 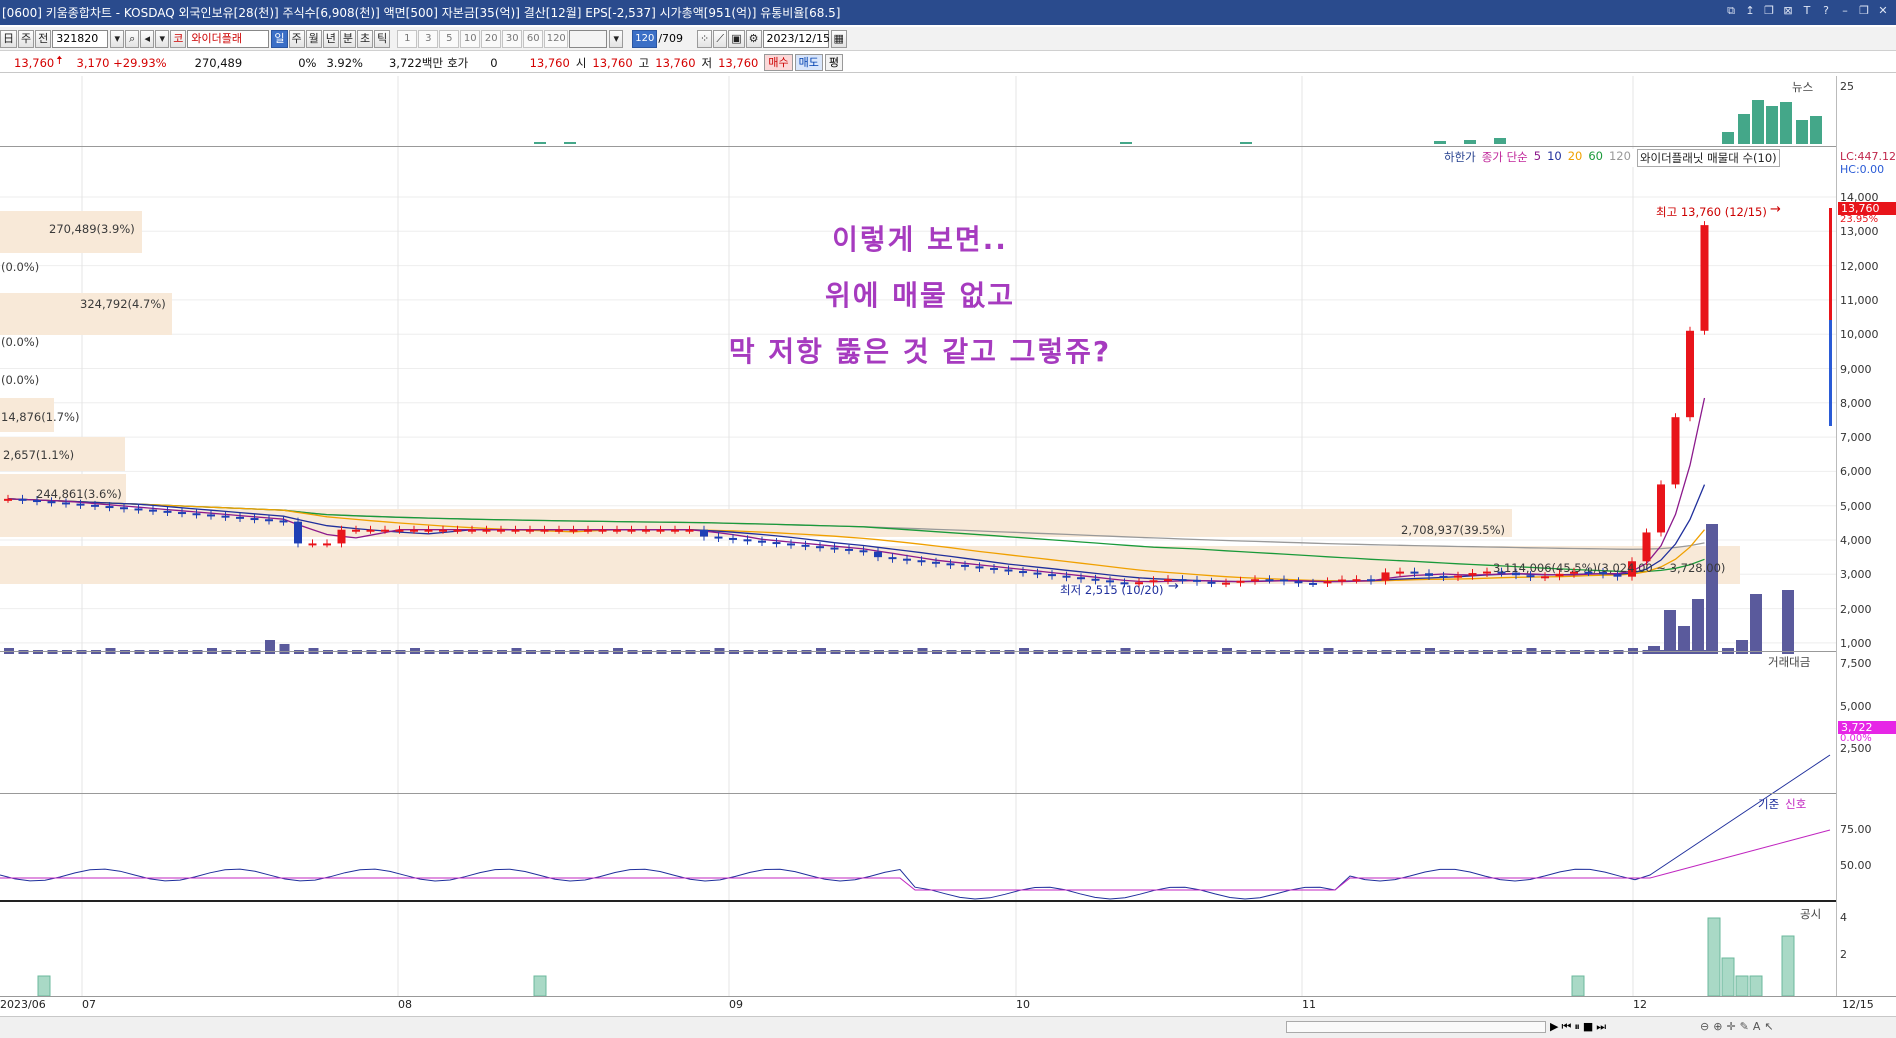 I want to click on window-controls: ⧉ ↥ ❐ ⊠ T ? – ❐ ✕, so click(x=1807, y=11).